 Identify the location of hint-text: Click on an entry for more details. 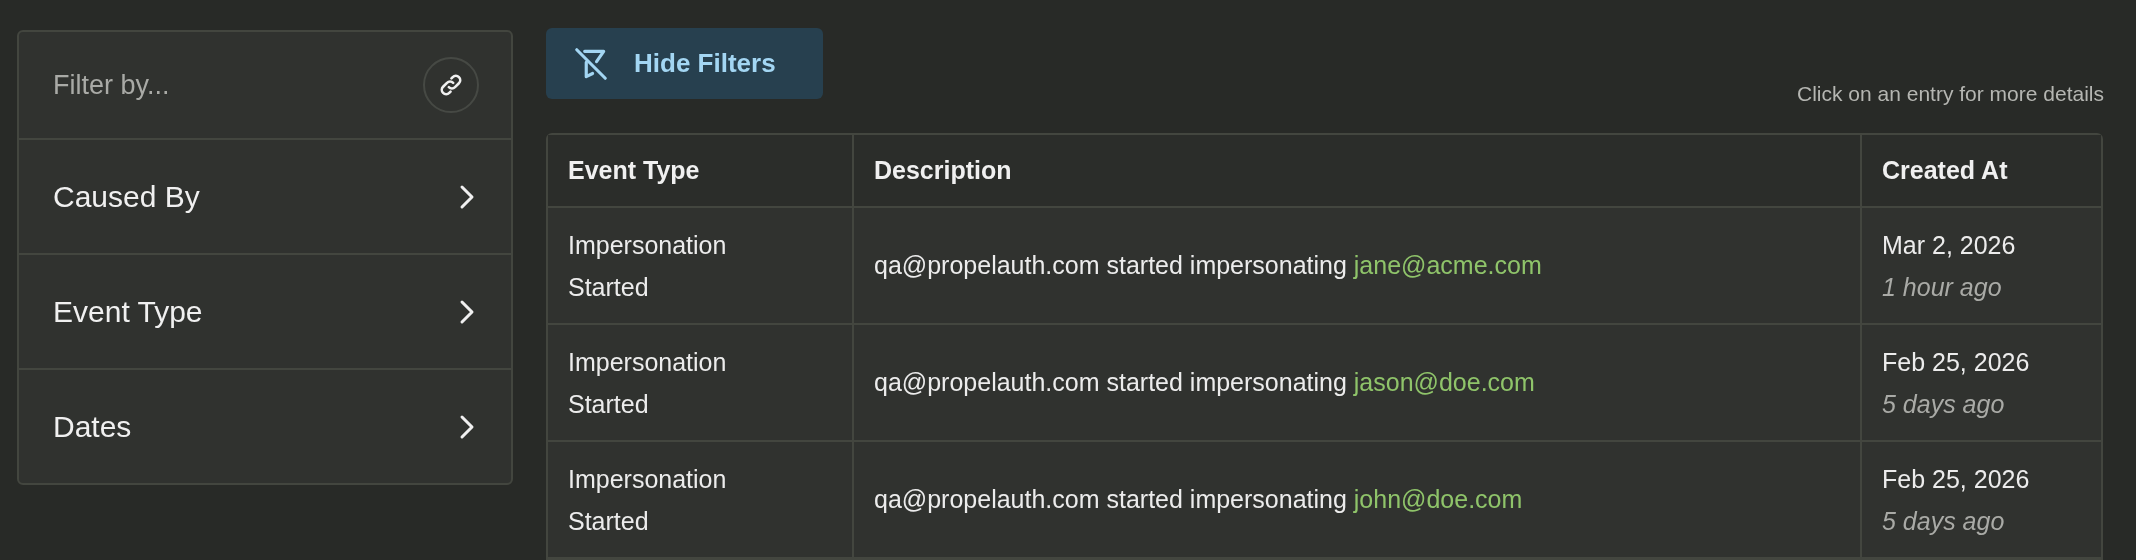
(1950, 93).